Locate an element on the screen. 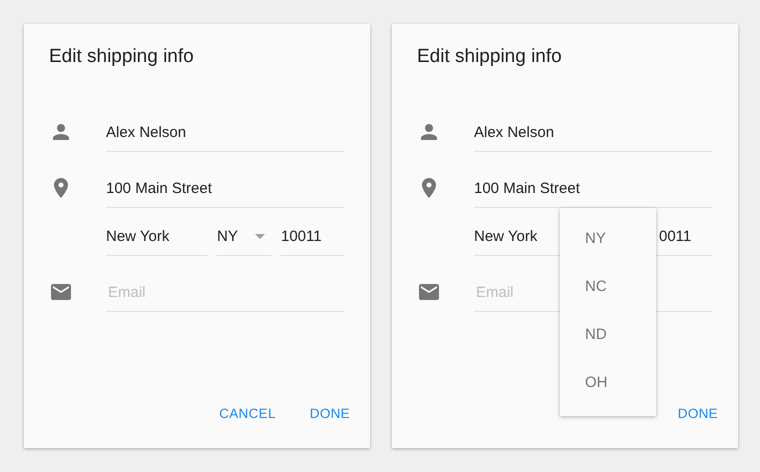 The height and width of the screenshot is (472, 760). menu-item: NC is located at coordinates (608, 286).